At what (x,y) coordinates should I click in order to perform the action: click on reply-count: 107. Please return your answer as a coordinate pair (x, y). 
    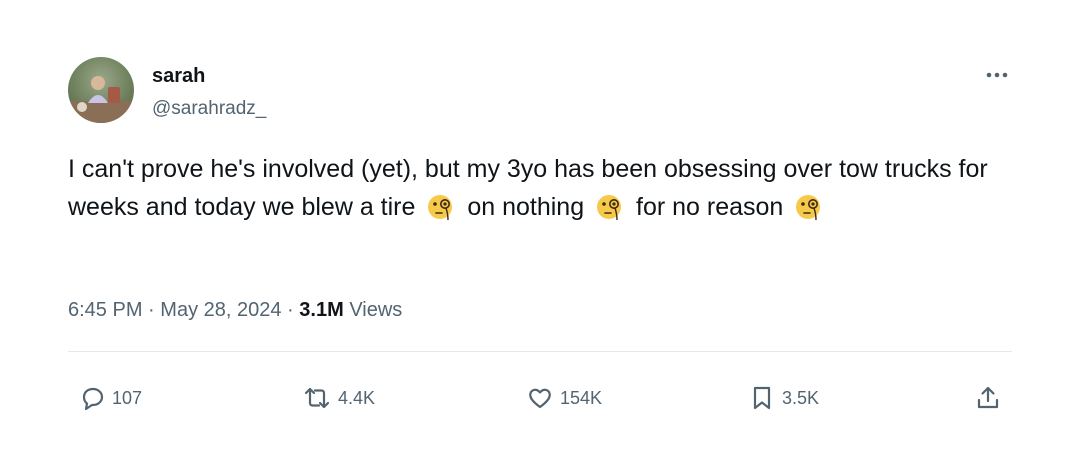
    Looking at the image, I should click on (127, 397).